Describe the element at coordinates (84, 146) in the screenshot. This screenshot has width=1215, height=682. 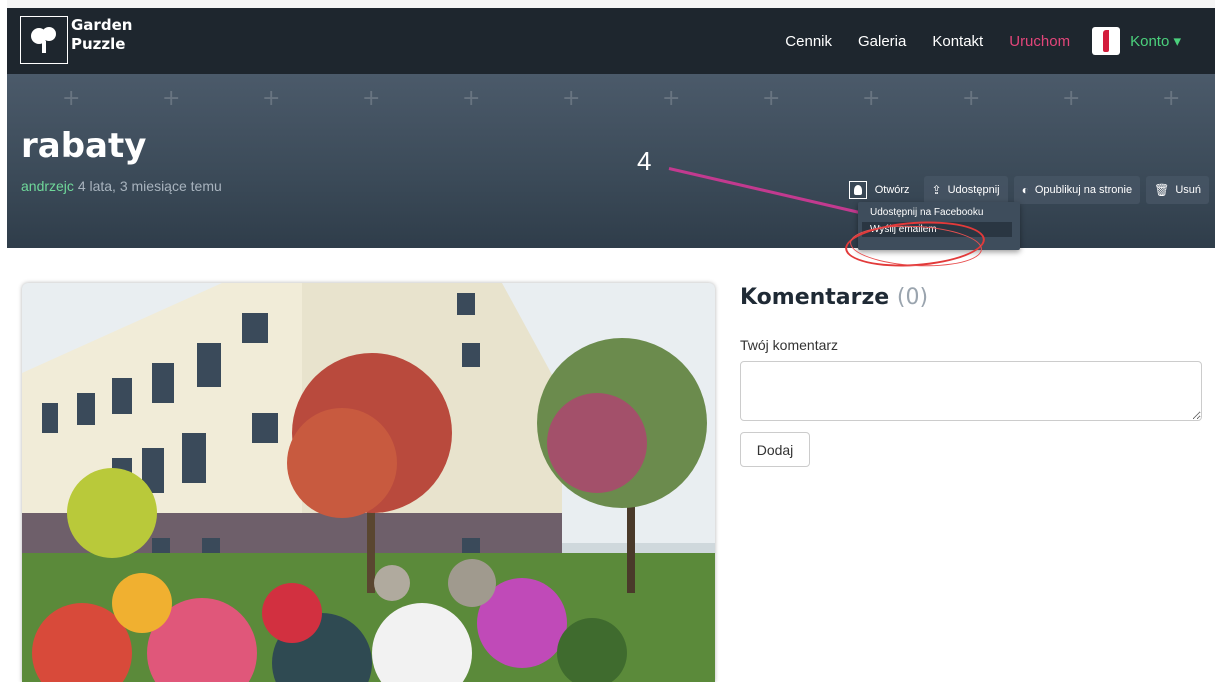
I see `page-title: rabaty` at that location.